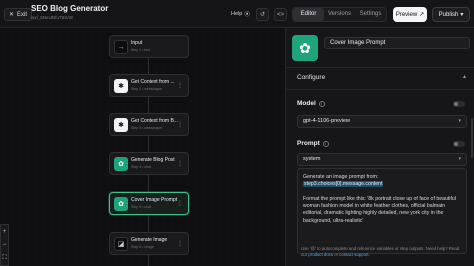 This screenshot has height=266, width=474. What do you see at coordinates (306, 103) in the screenshot?
I see `model-label-text: Model` at bounding box center [306, 103].